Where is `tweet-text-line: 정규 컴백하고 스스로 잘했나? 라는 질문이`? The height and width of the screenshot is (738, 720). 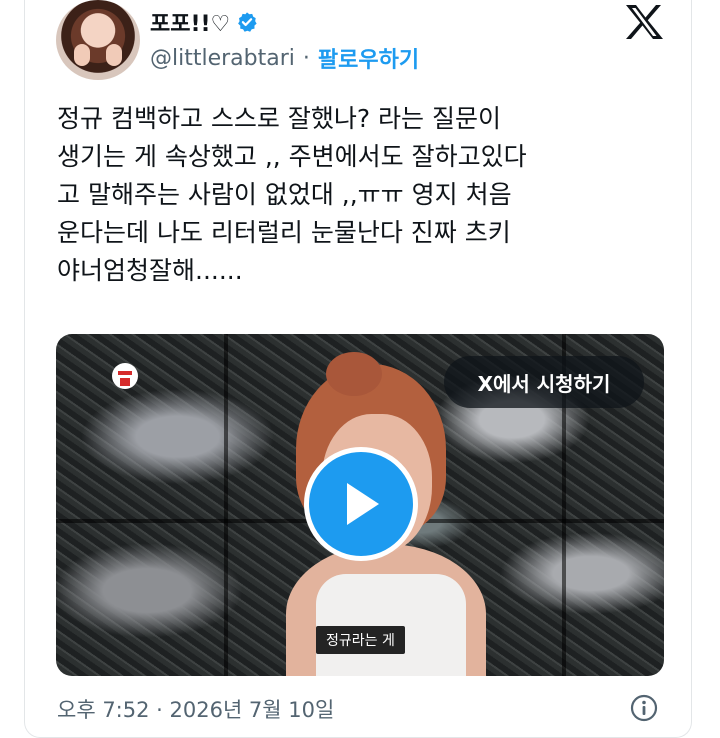
tweet-text-line: 정규 컴백하고 스스로 잘했나? 라는 질문이 is located at coordinates (279, 118).